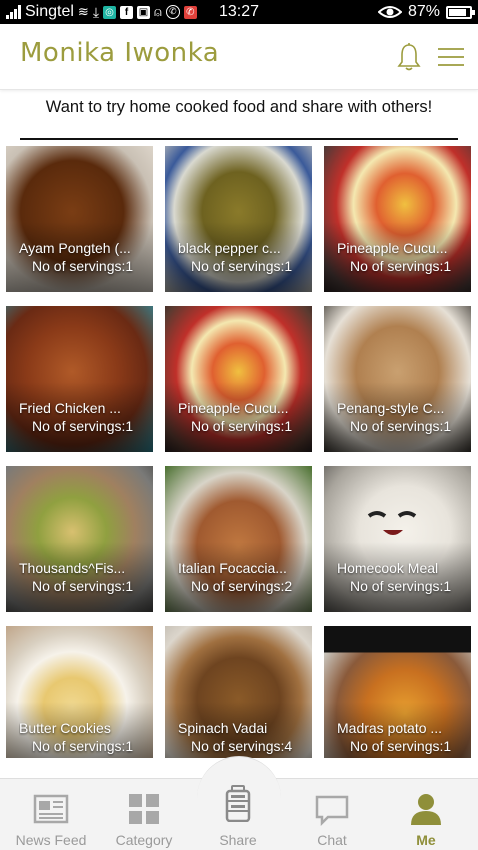 The image size is (478, 850). I want to click on chat-bubble-icon, so click(332, 810).